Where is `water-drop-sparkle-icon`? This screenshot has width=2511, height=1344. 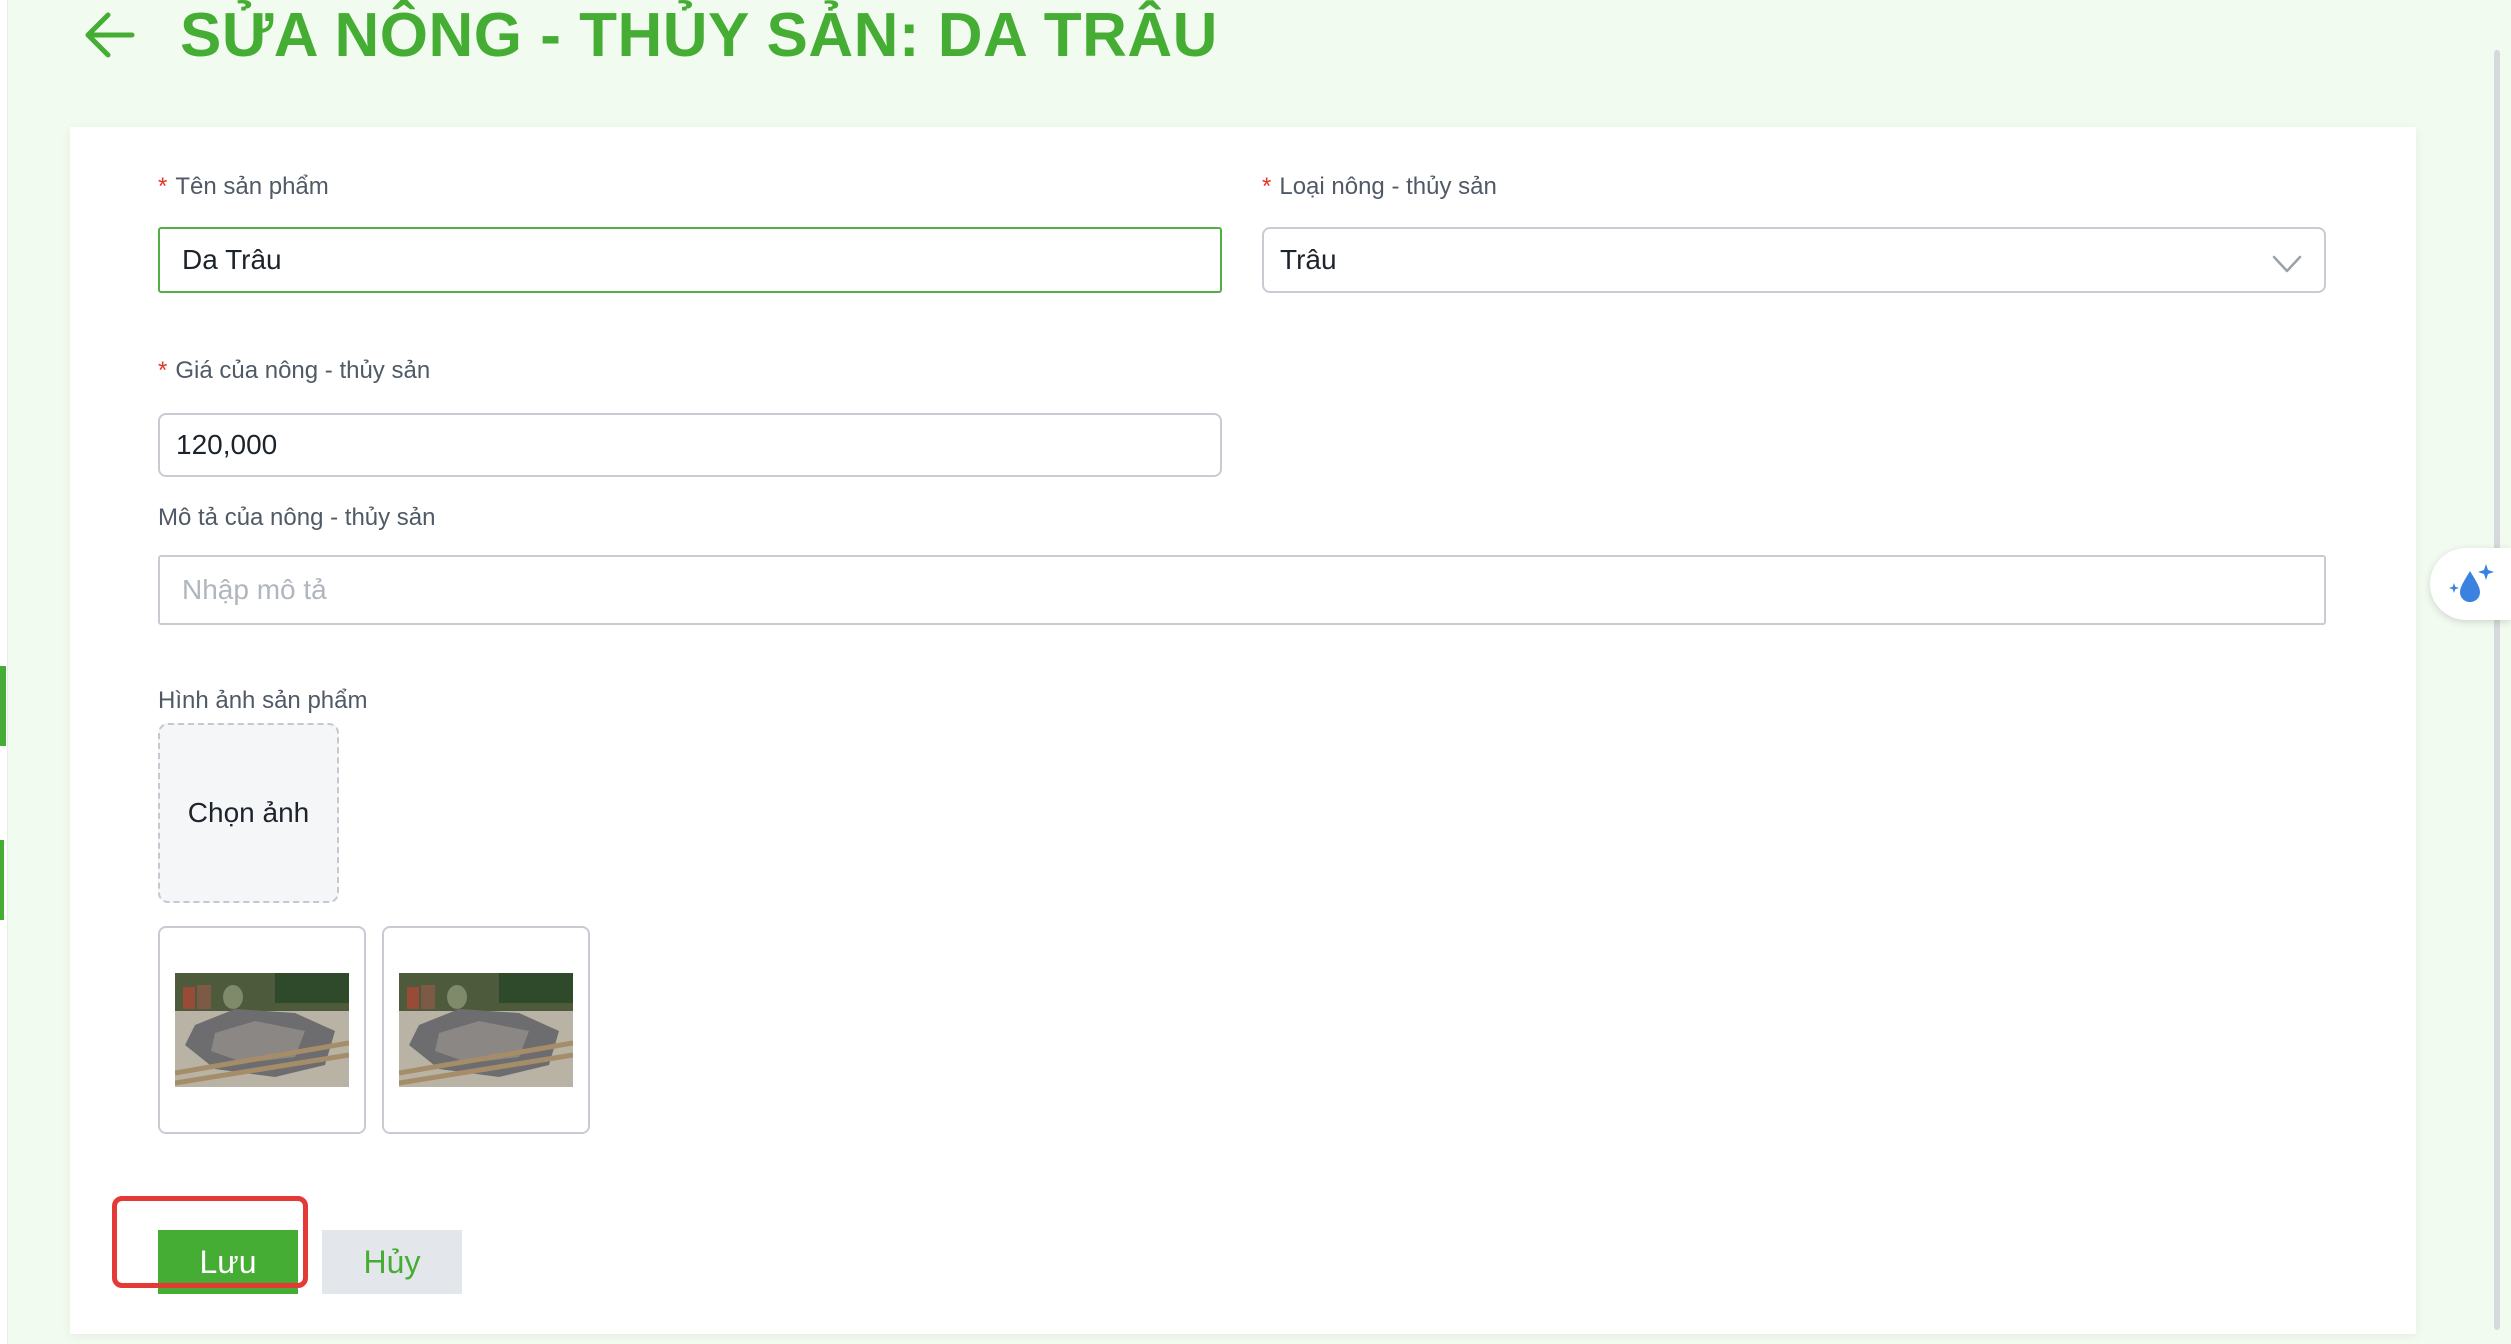 water-drop-sparkle-icon is located at coordinates (2471, 583).